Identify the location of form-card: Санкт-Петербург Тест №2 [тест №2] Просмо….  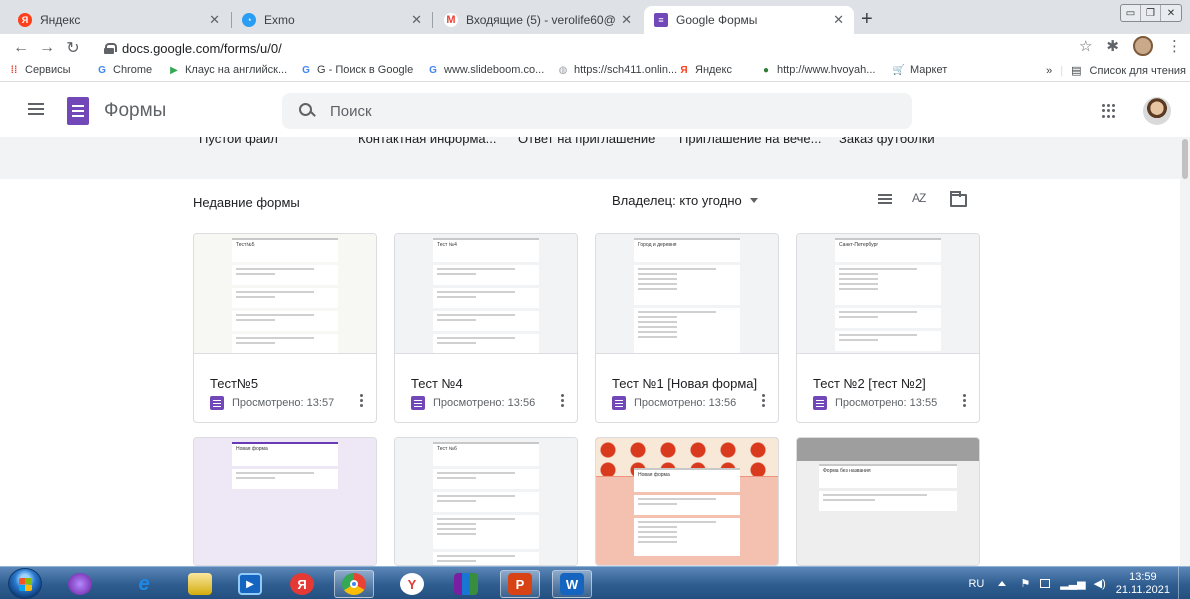
(888, 328).